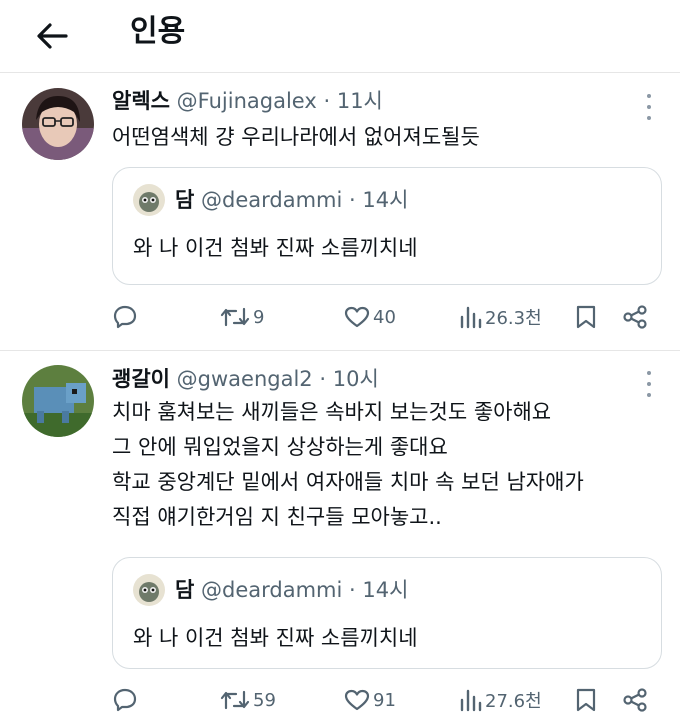 The width and height of the screenshot is (680, 727). What do you see at coordinates (513, 318) in the screenshot?
I see `views-count: 26.3천` at bounding box center [513, 318].